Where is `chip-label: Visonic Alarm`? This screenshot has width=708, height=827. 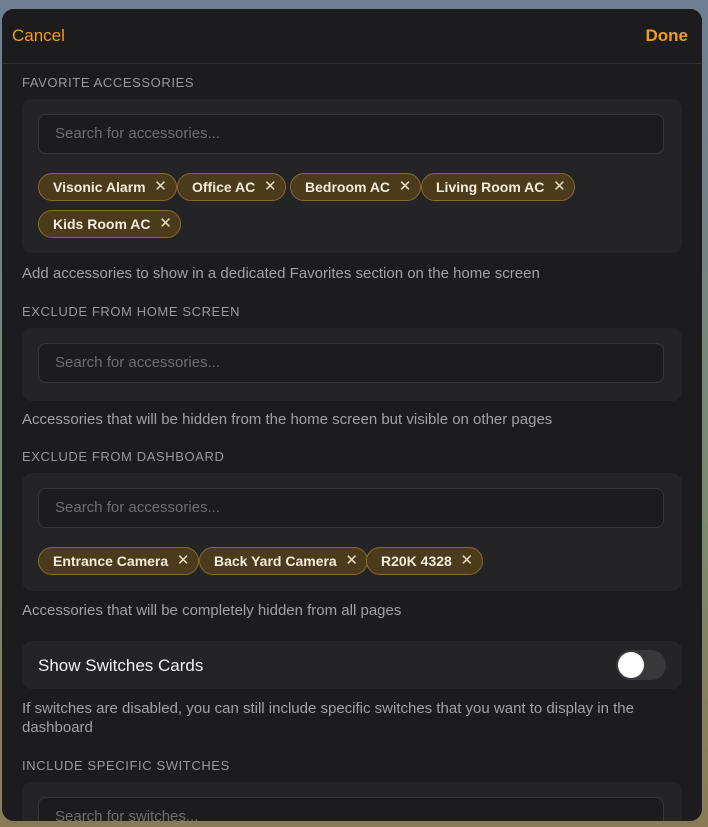
chip-label: Visonic Alarm is located at coordinates (99, 187).